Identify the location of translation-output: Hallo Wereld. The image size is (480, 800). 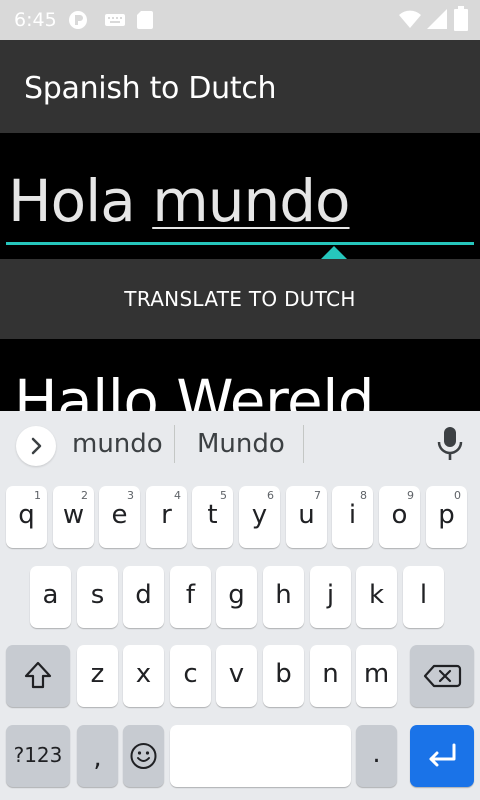
(240, 375).